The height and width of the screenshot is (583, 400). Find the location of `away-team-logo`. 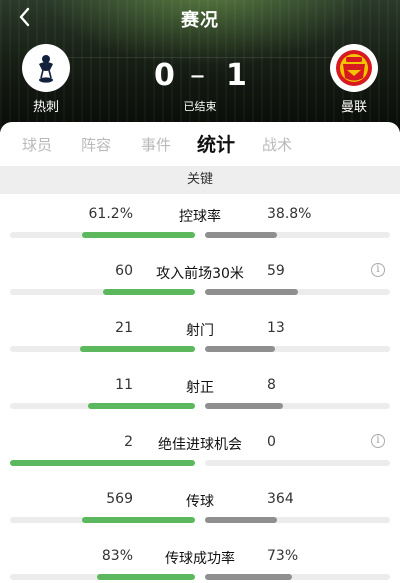

away-team-logo is located at coordinates (354, 68).